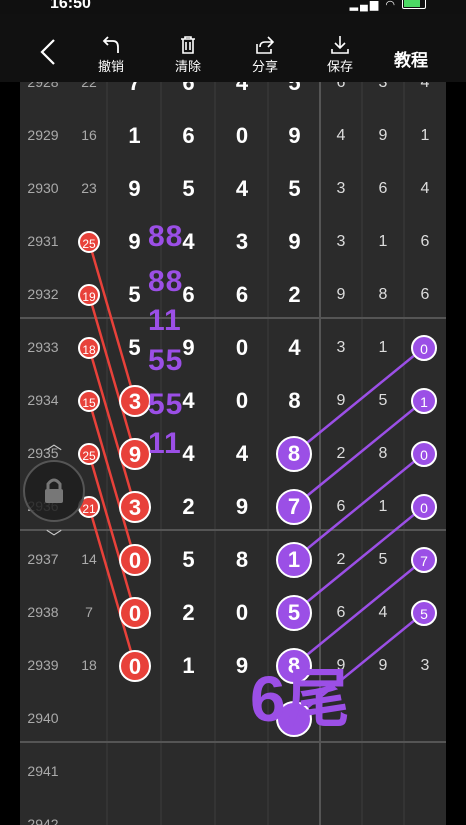  I want to click on toolbar: 撤销 清除 分享 保存 教程, so click(233, 48).